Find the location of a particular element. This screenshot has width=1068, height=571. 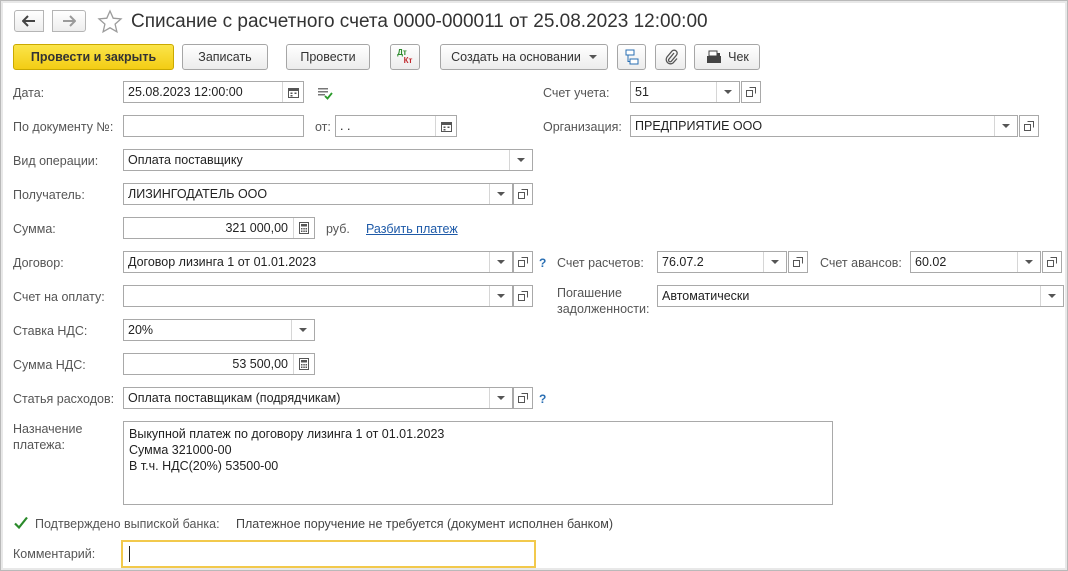

invoice-label: Счет на оплату: is located at coordinates (59, 297).